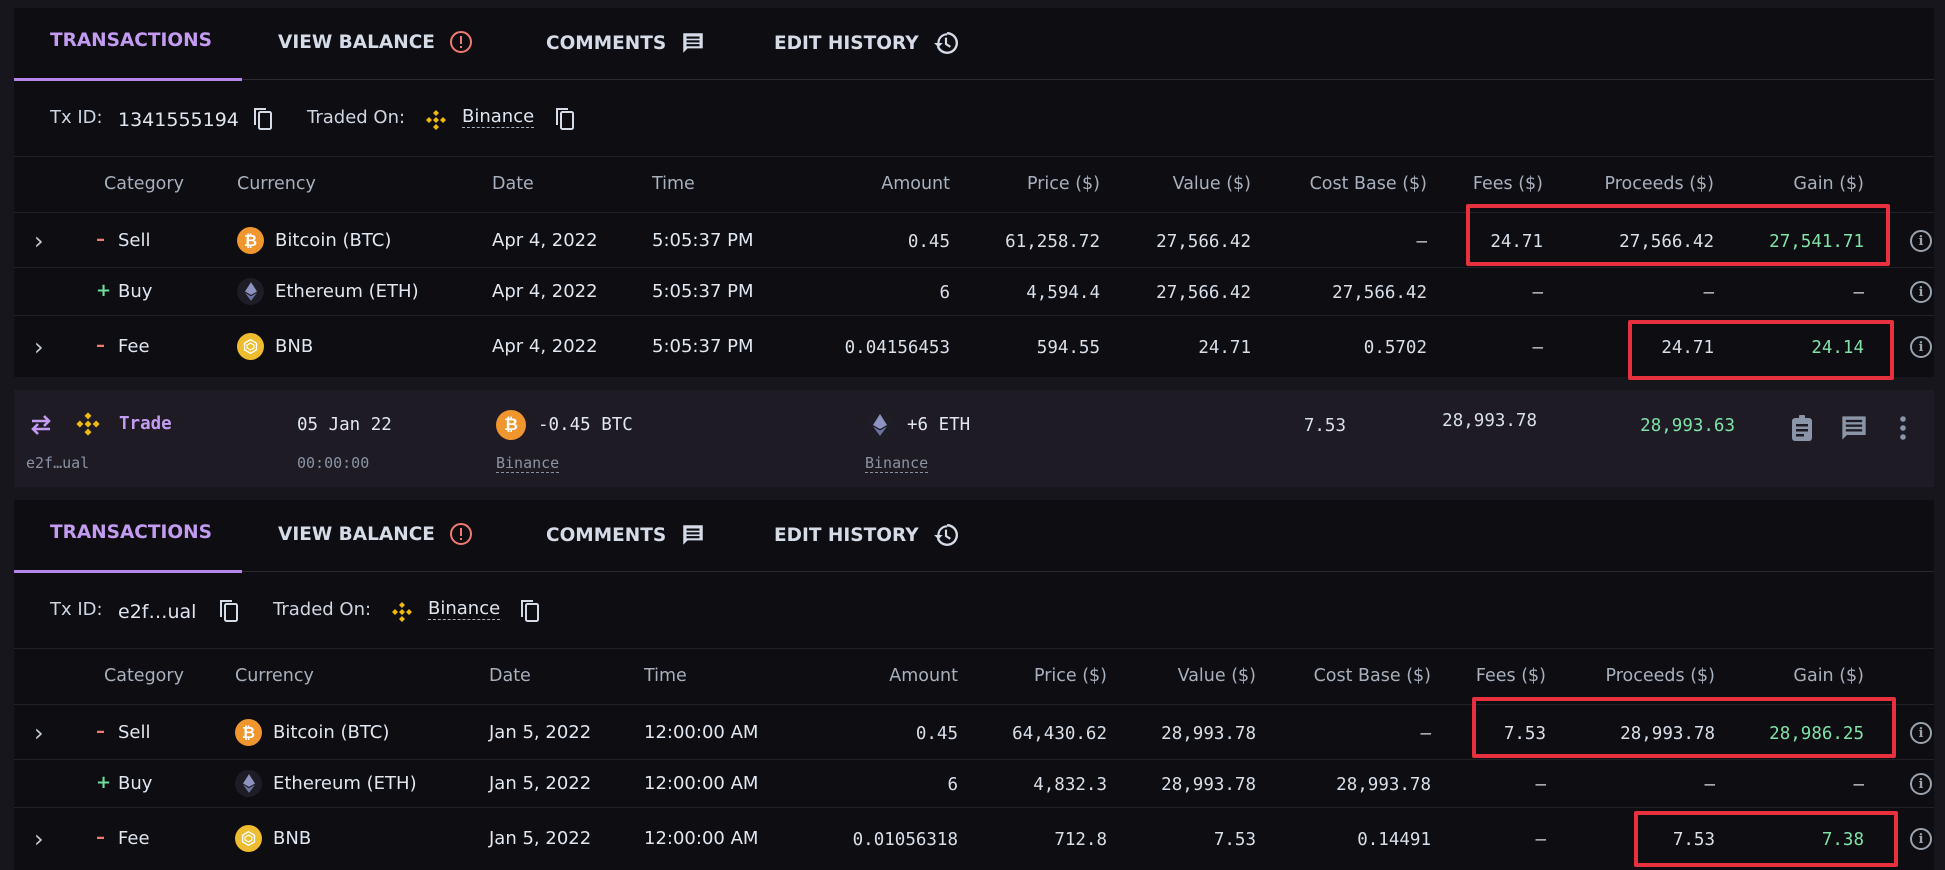 This screenshot has height=870, width=1945. Describe the element at coordinates (528, 463) in the screenshot. I see `sent-exchange-link: Binance` at that location.